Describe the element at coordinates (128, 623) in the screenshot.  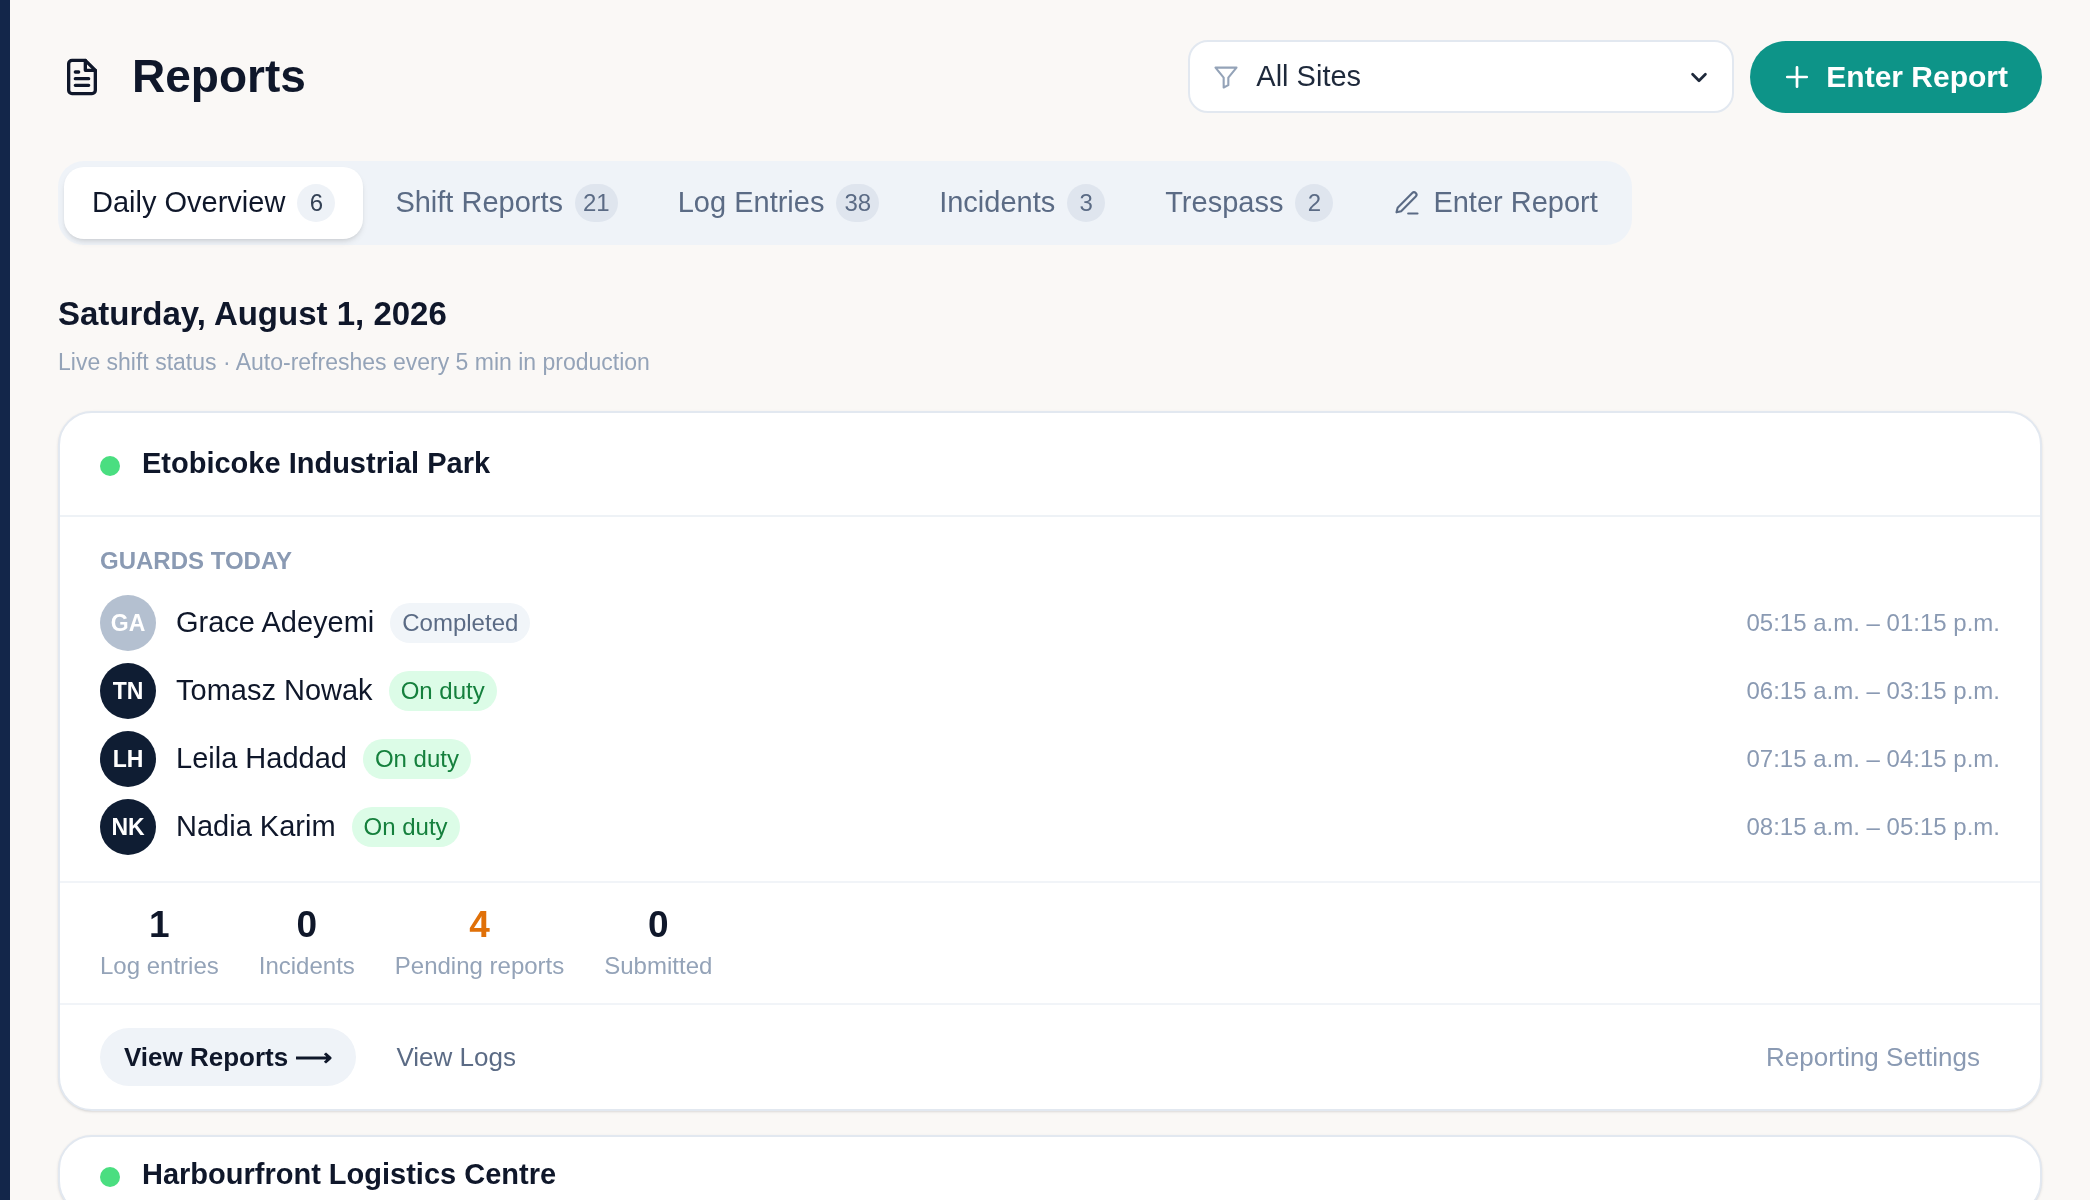
I see `avatar: GA` at that location.